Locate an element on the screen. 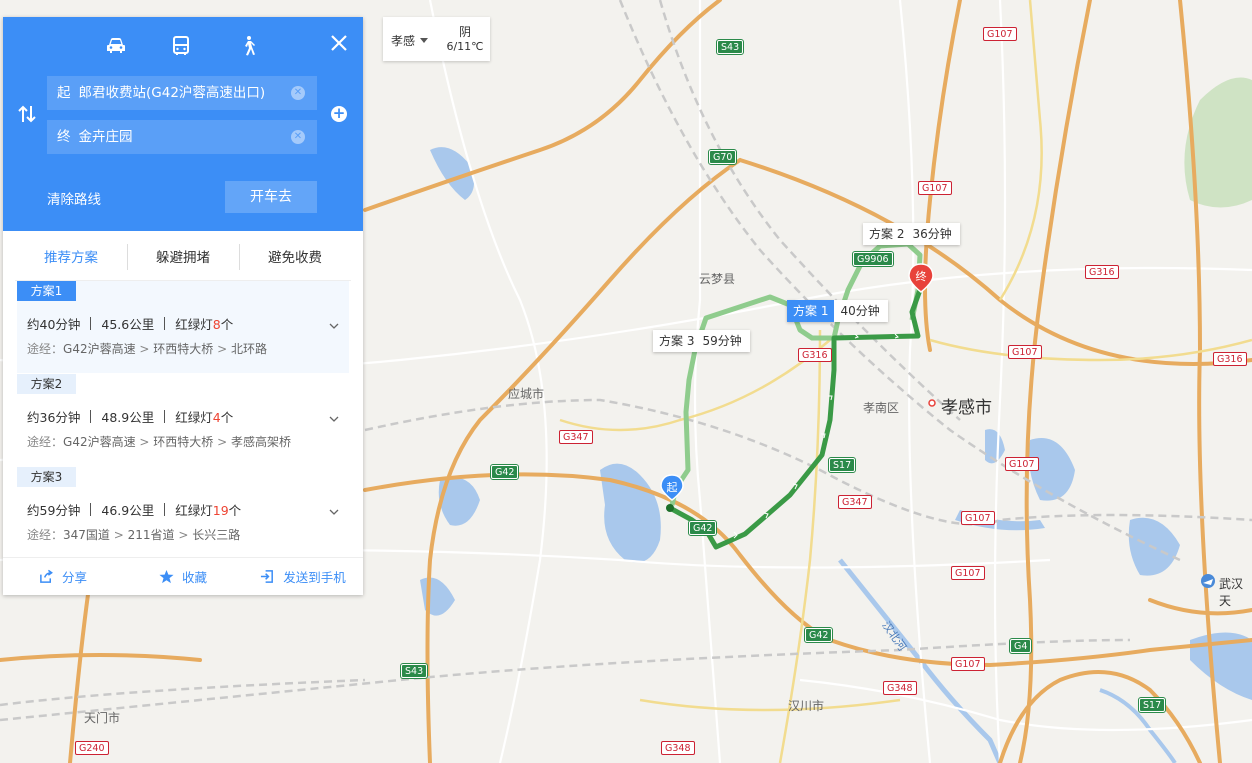  shield-g316-c: G316 is located at coordinates (1230, 359).